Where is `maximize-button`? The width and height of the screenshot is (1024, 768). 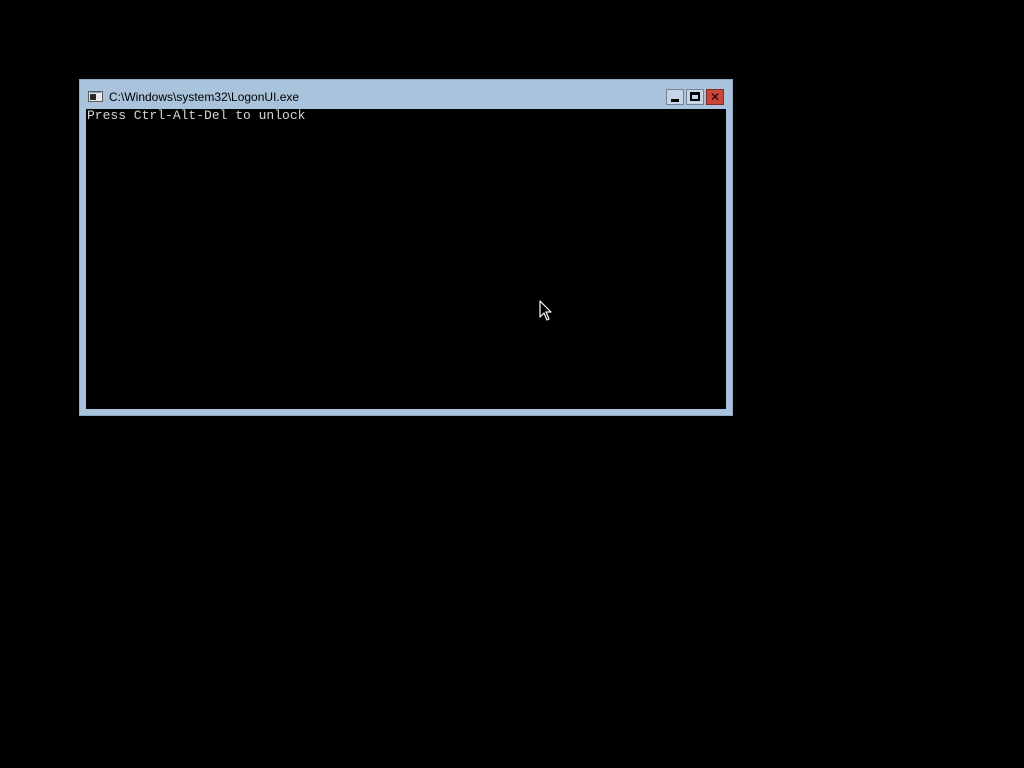
maximize-button is located at coordinates (695, 97).